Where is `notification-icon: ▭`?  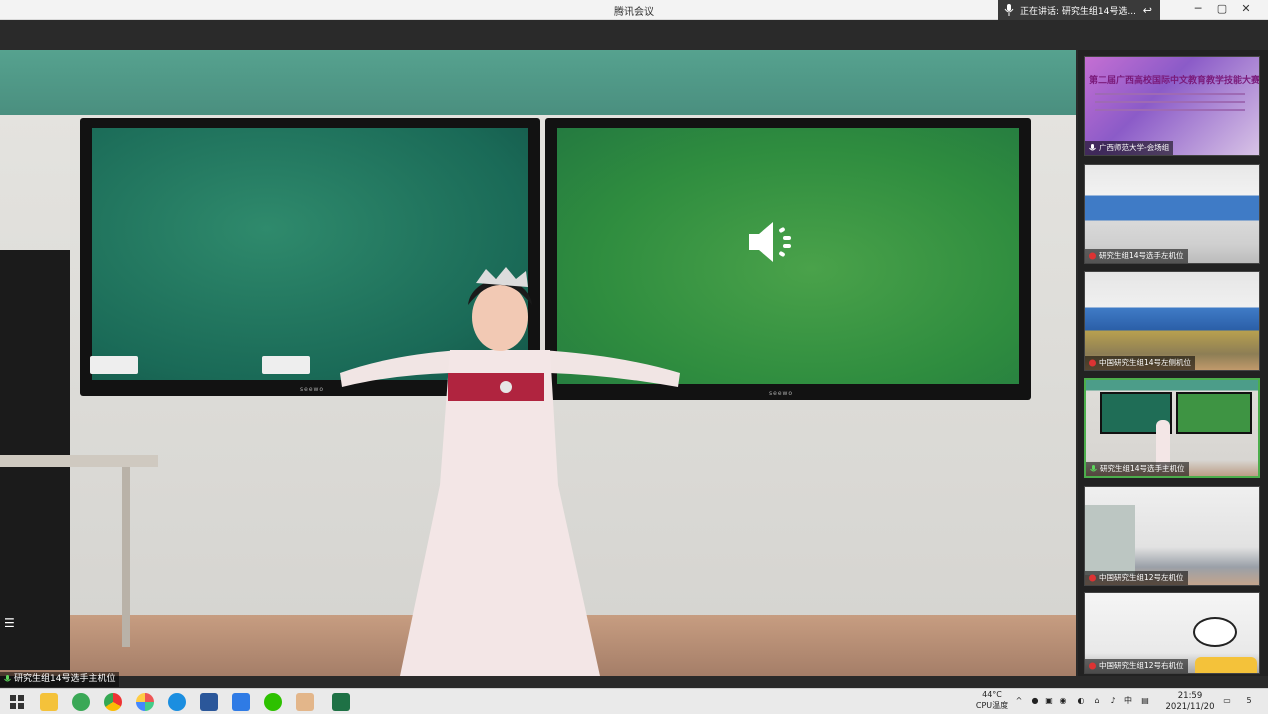
notification-icon: ▭ is located at coordinates (1227, 700).